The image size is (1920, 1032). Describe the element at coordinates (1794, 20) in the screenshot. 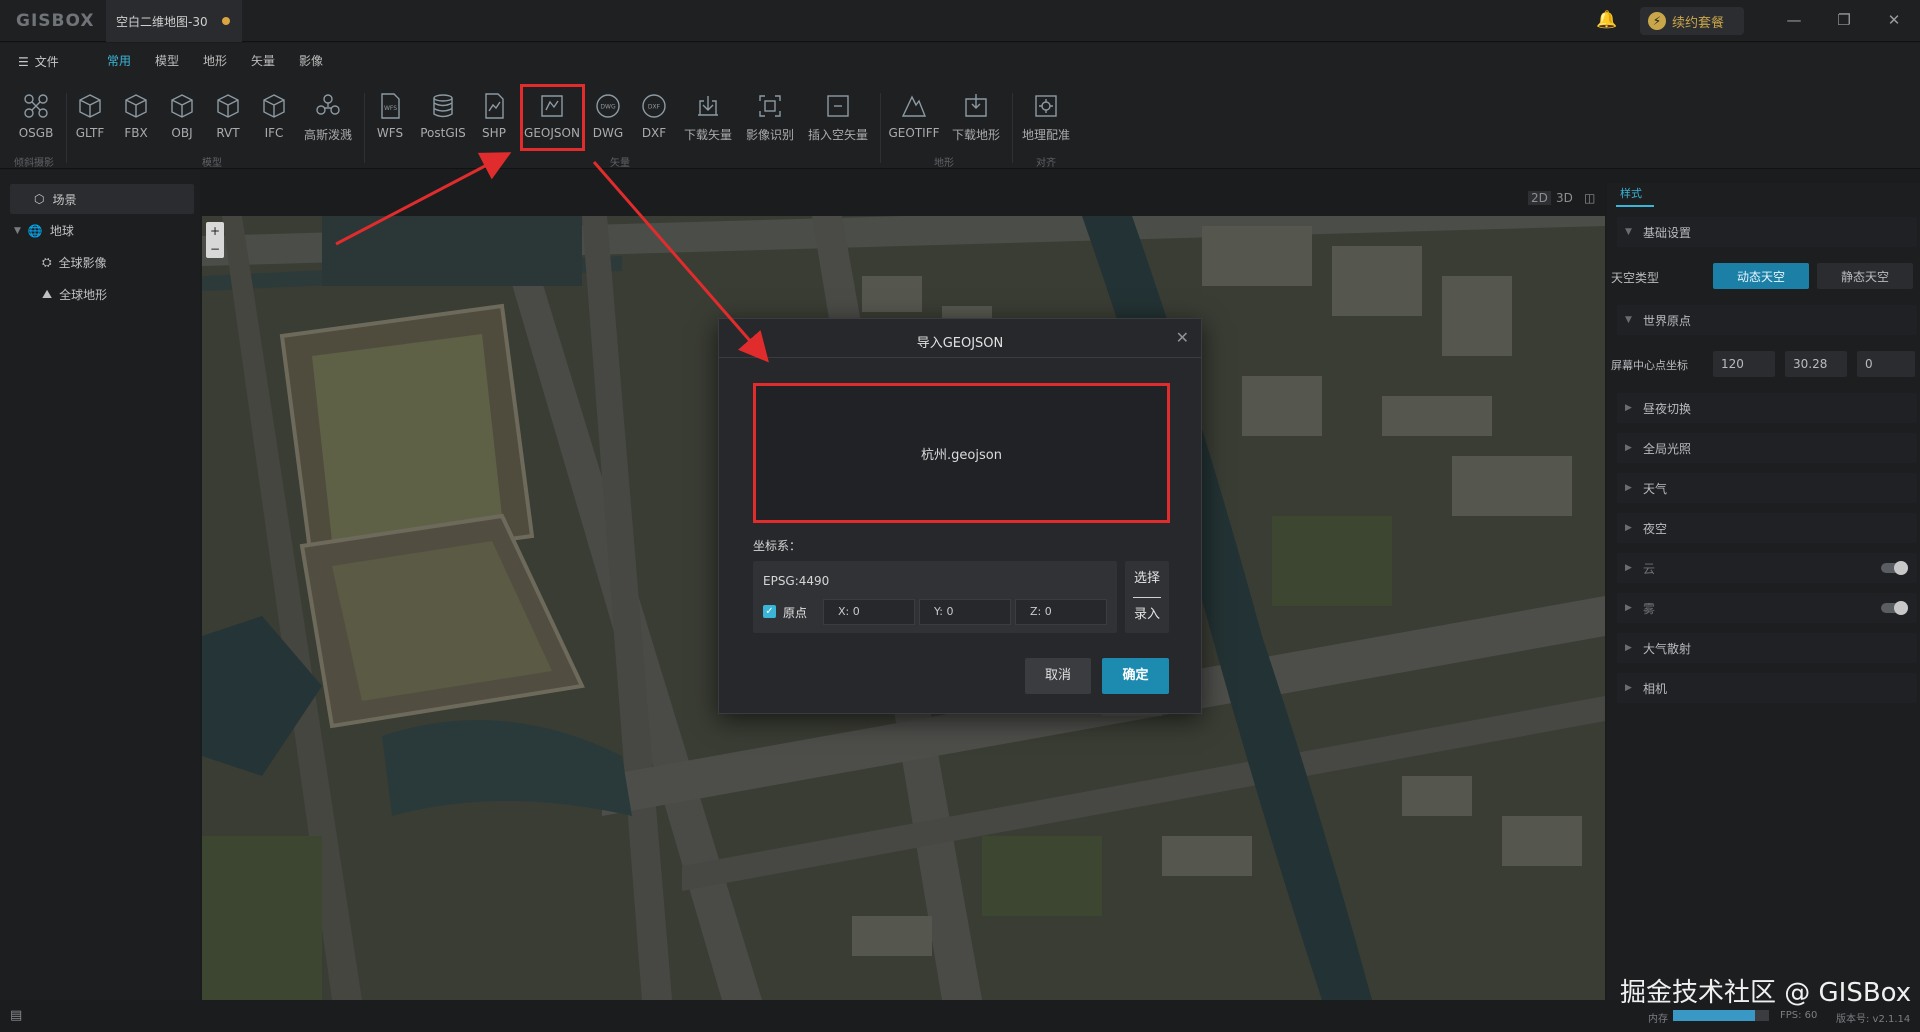

I see `minimize-icon: —` at that location.